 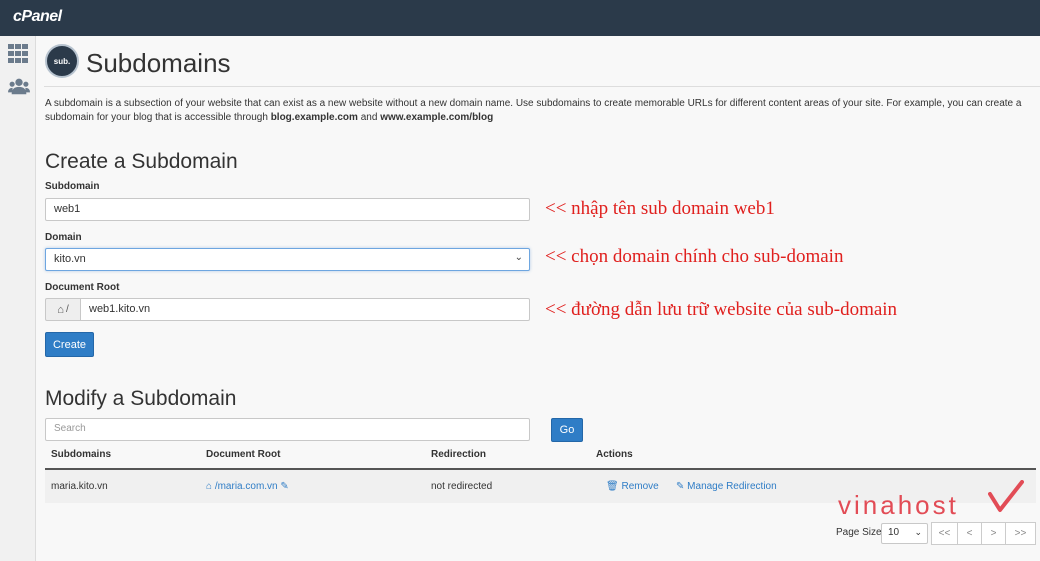 I want to click on page-size-label: Page Size, so click(x=859, y=532).